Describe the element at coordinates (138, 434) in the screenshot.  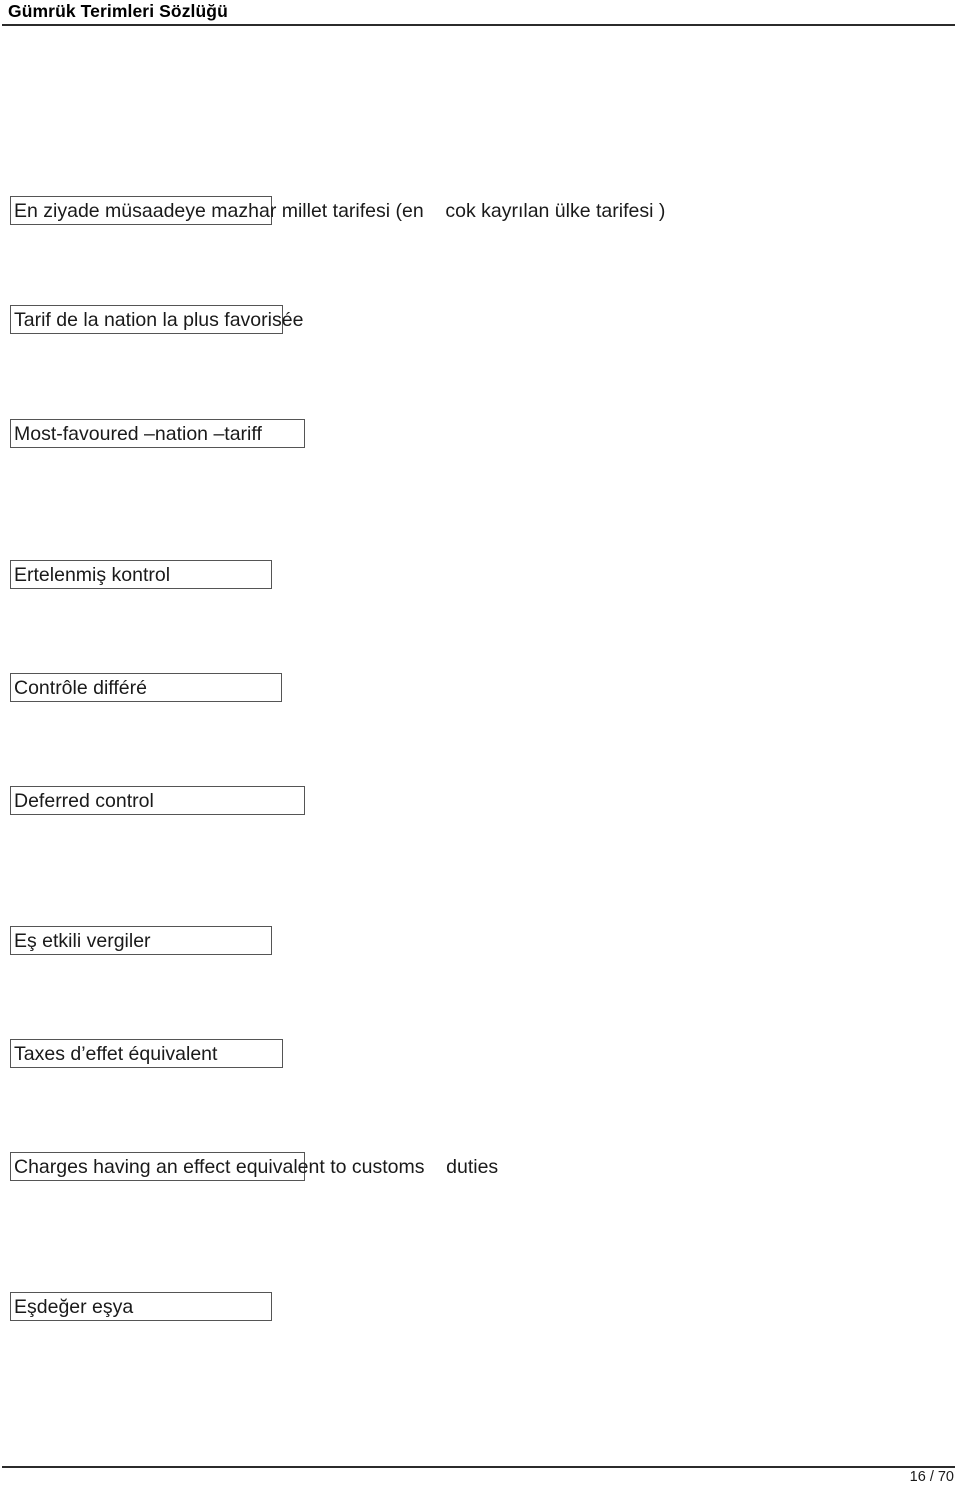
I see `entry-term-text: Most-favoured –nation –tariff` at that location.